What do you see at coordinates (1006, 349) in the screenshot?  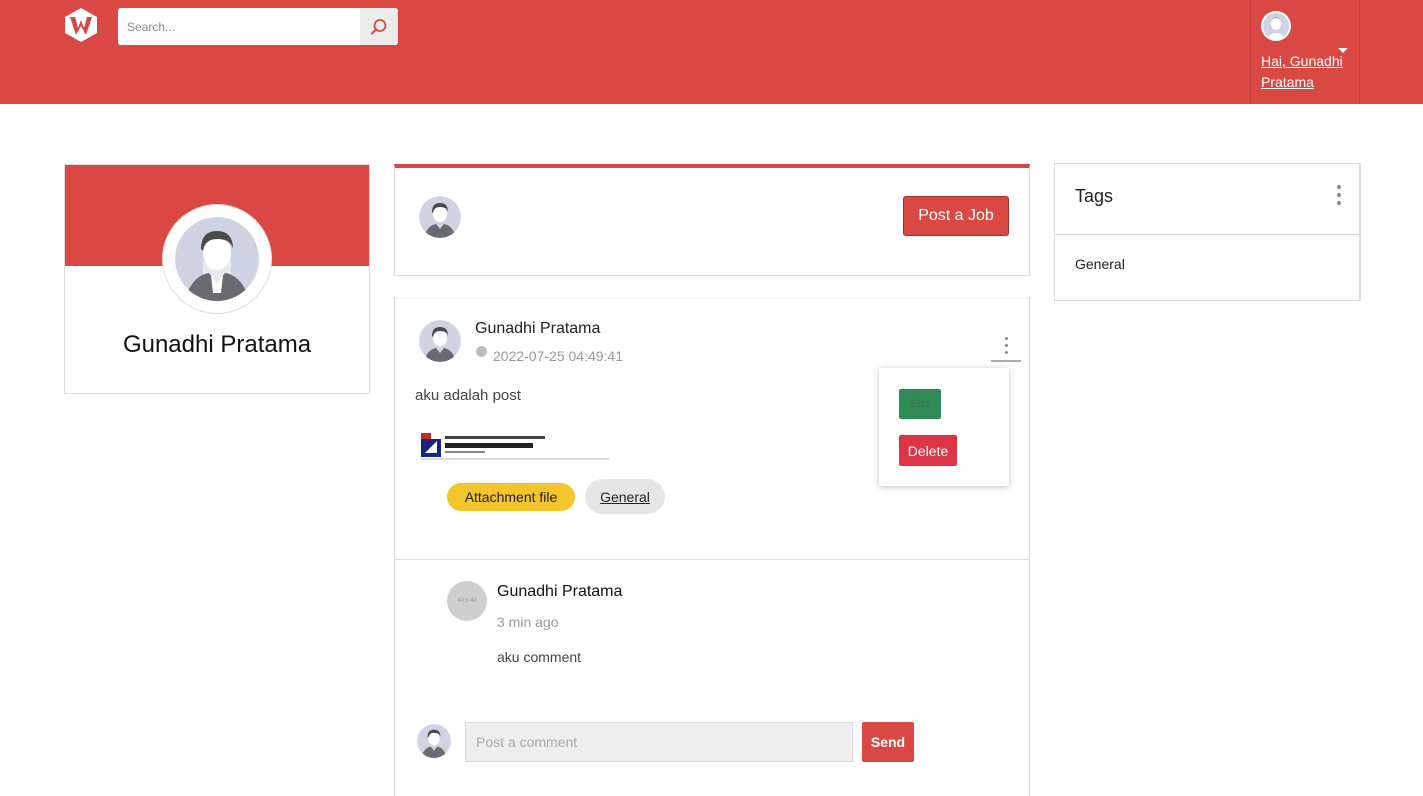 I see `post-options-kebab-icon` at bounding box center [1006, 349].